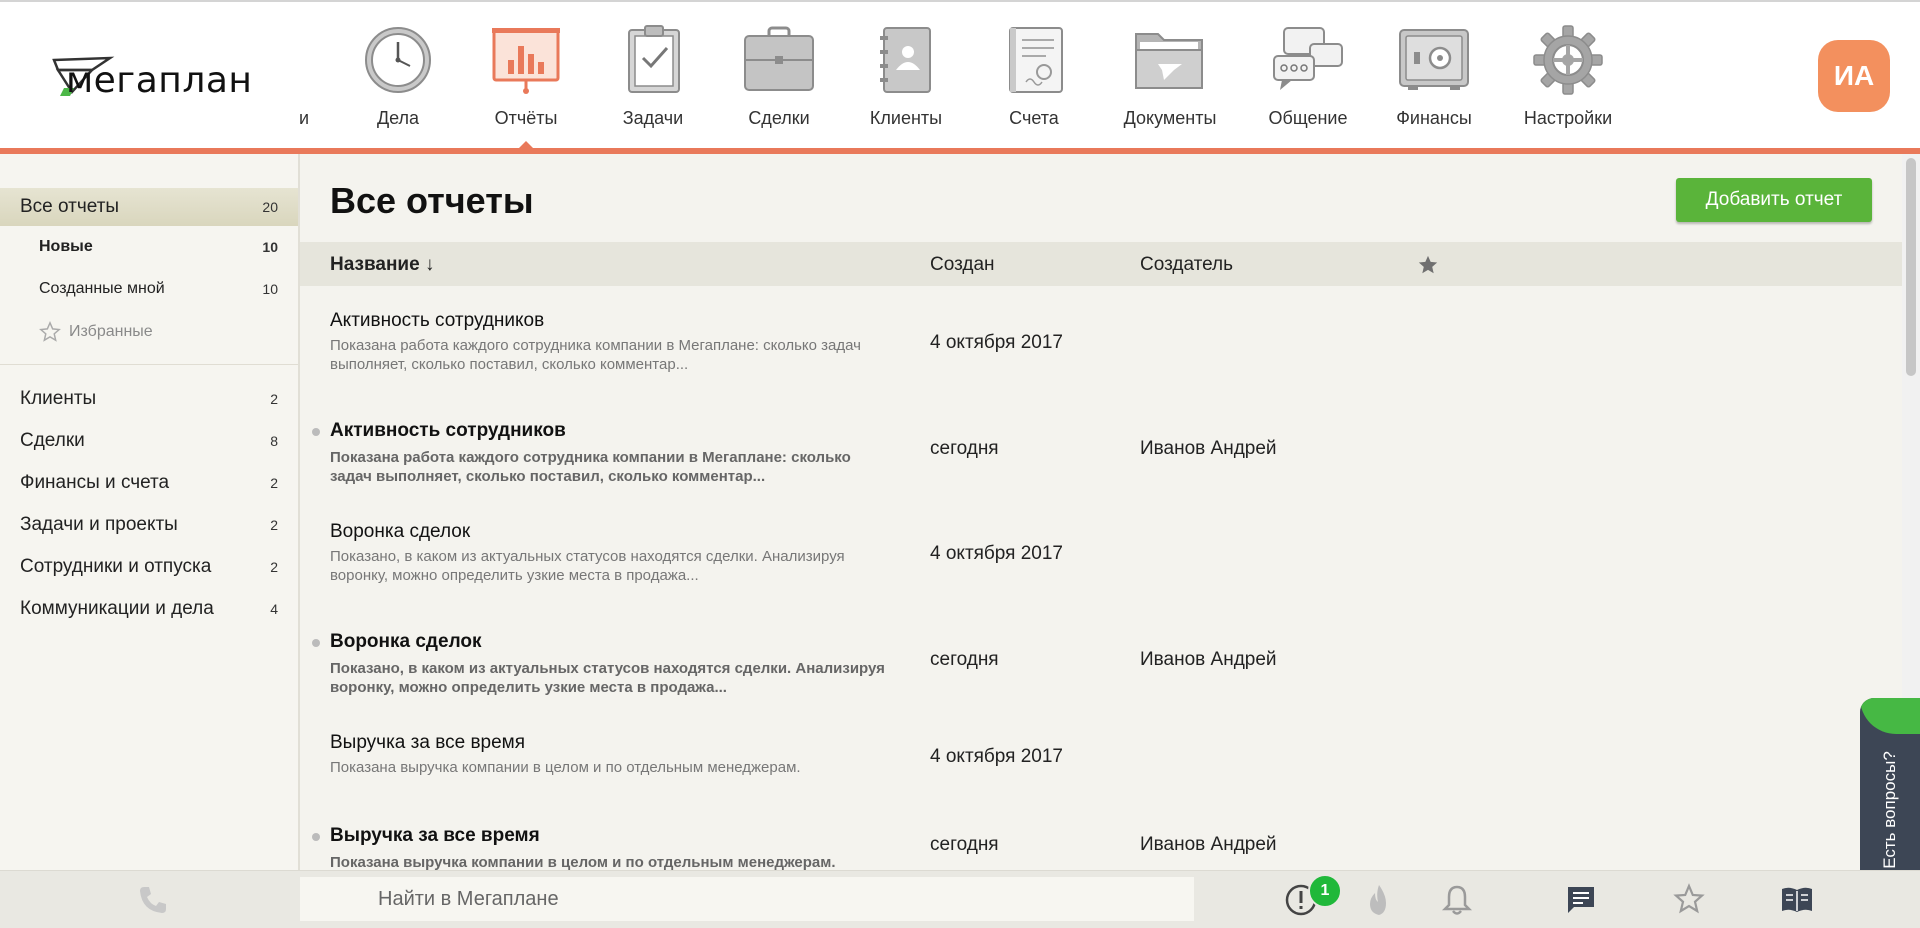 This screenshot has width=1920, height=928. I want to click on help-tab-label: Есть вопросы?, so click(1889, 810).